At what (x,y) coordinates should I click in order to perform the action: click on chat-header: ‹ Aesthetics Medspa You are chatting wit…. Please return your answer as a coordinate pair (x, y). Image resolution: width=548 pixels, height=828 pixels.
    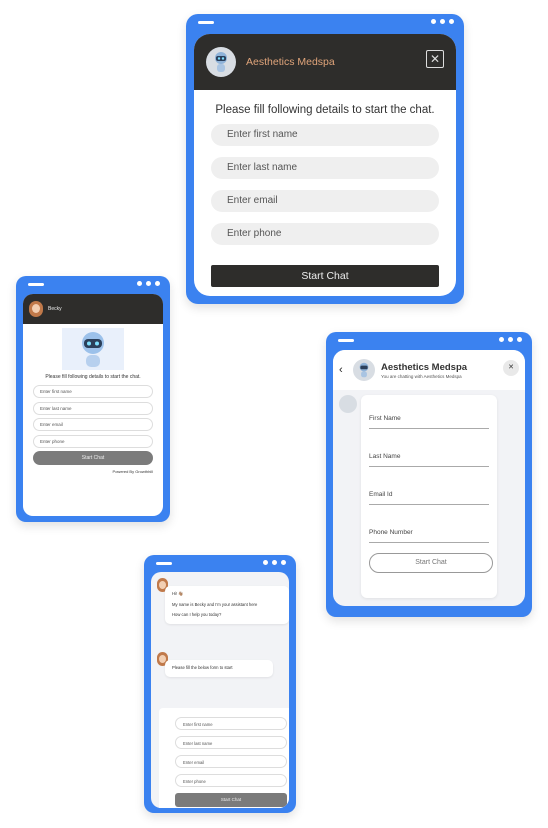
    Looking at the image, I should click on (429, 370).